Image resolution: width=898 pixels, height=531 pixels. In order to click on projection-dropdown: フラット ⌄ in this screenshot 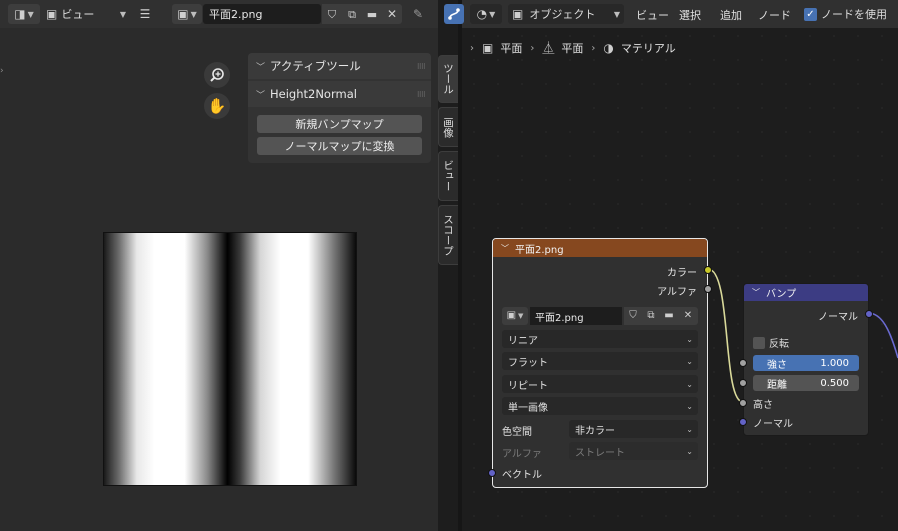, I will do `click(600, 361)`.